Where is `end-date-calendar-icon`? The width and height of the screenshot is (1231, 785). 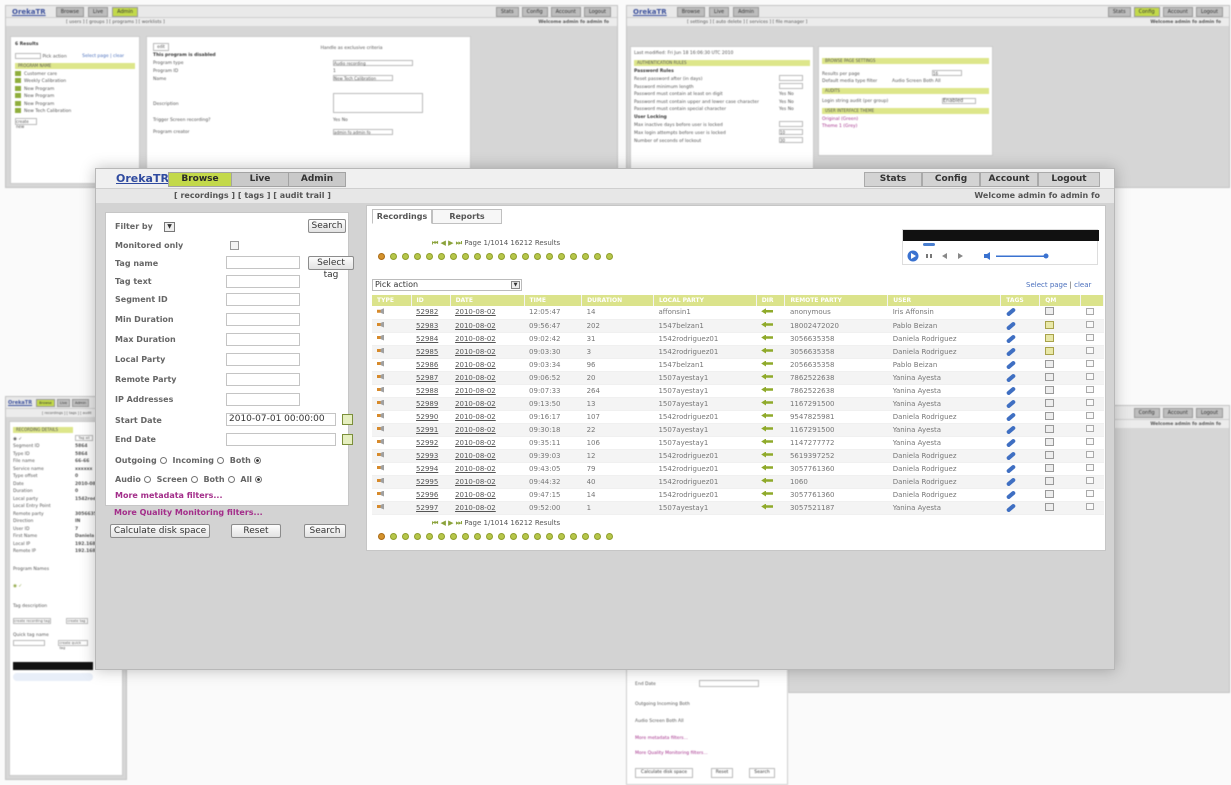
end-date-calendar-icon is located at coordinates (347, 439).